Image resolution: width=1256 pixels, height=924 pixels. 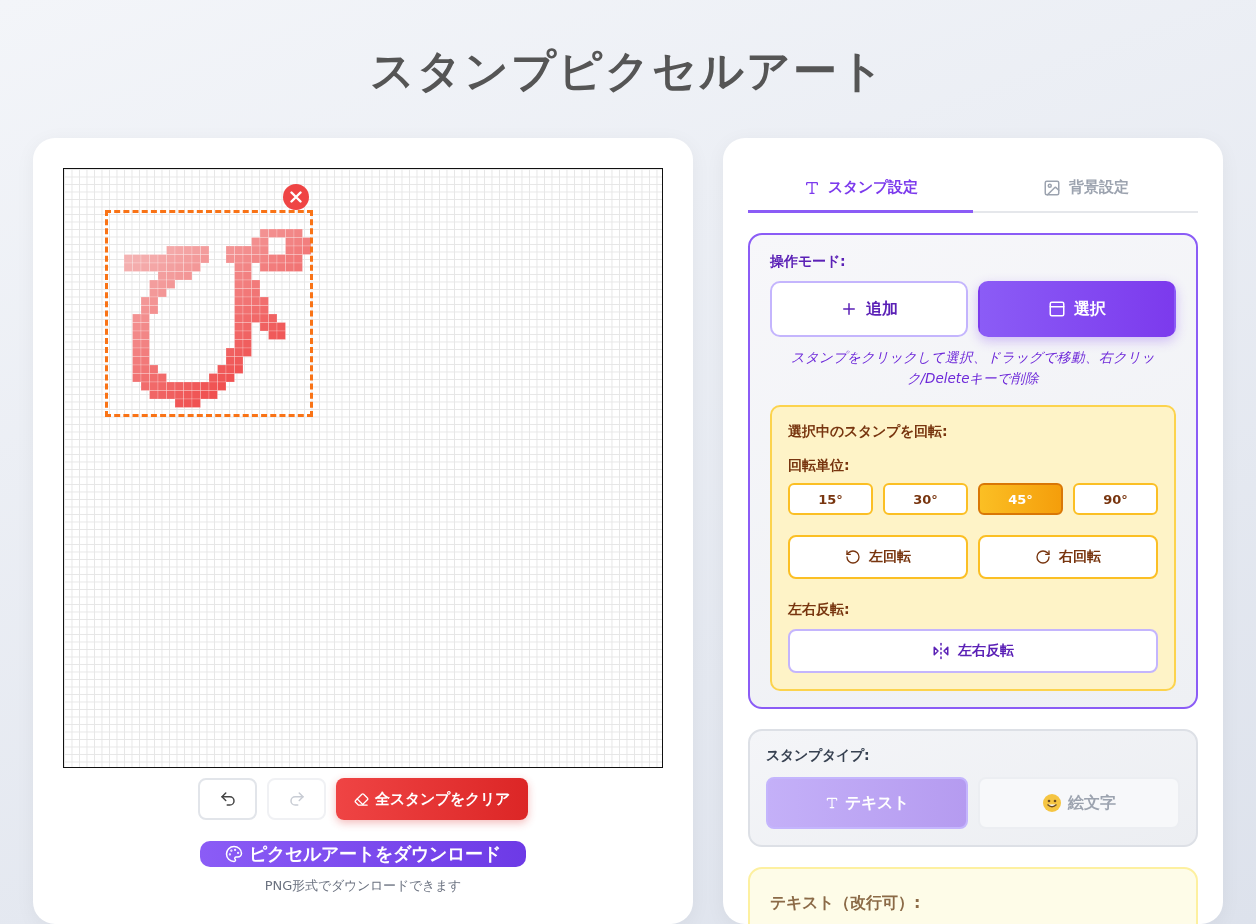 I want to click on redo-icon, so click(x=296, y=799).